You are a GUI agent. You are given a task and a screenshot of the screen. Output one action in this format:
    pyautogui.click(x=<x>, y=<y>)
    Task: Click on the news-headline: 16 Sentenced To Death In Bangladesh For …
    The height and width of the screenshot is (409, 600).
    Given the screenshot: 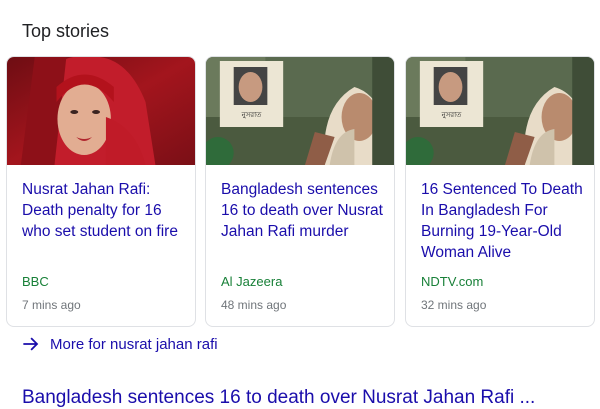 What is the action you would take?
    pyautogui.click(x=502, y=221)
    